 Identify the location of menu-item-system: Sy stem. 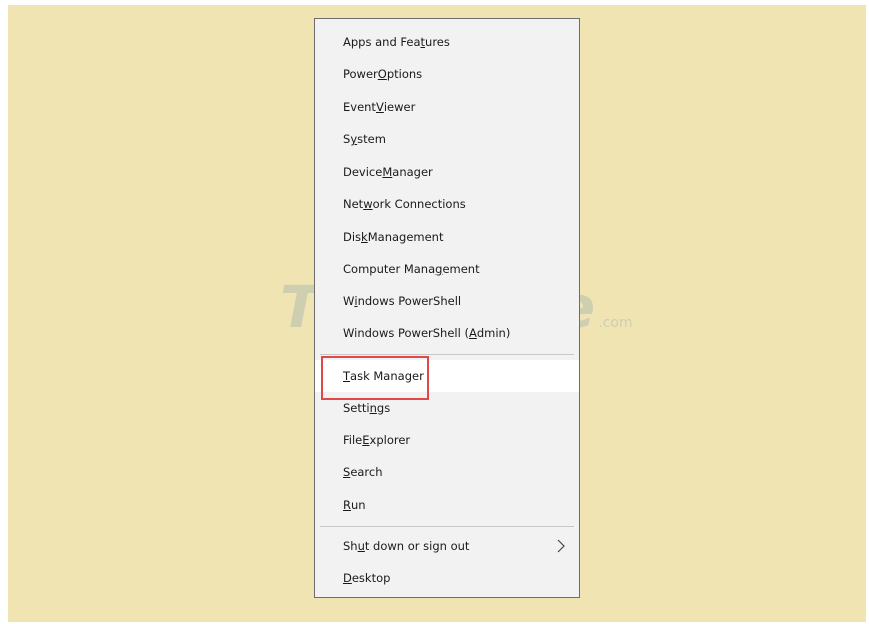
(447, 139).